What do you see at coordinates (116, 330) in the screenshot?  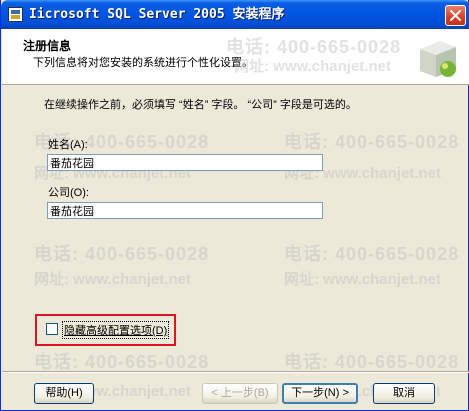 I see `hide-advanced-label: 隐藏高级配置选项(D)` at bounding box center [116, 330].